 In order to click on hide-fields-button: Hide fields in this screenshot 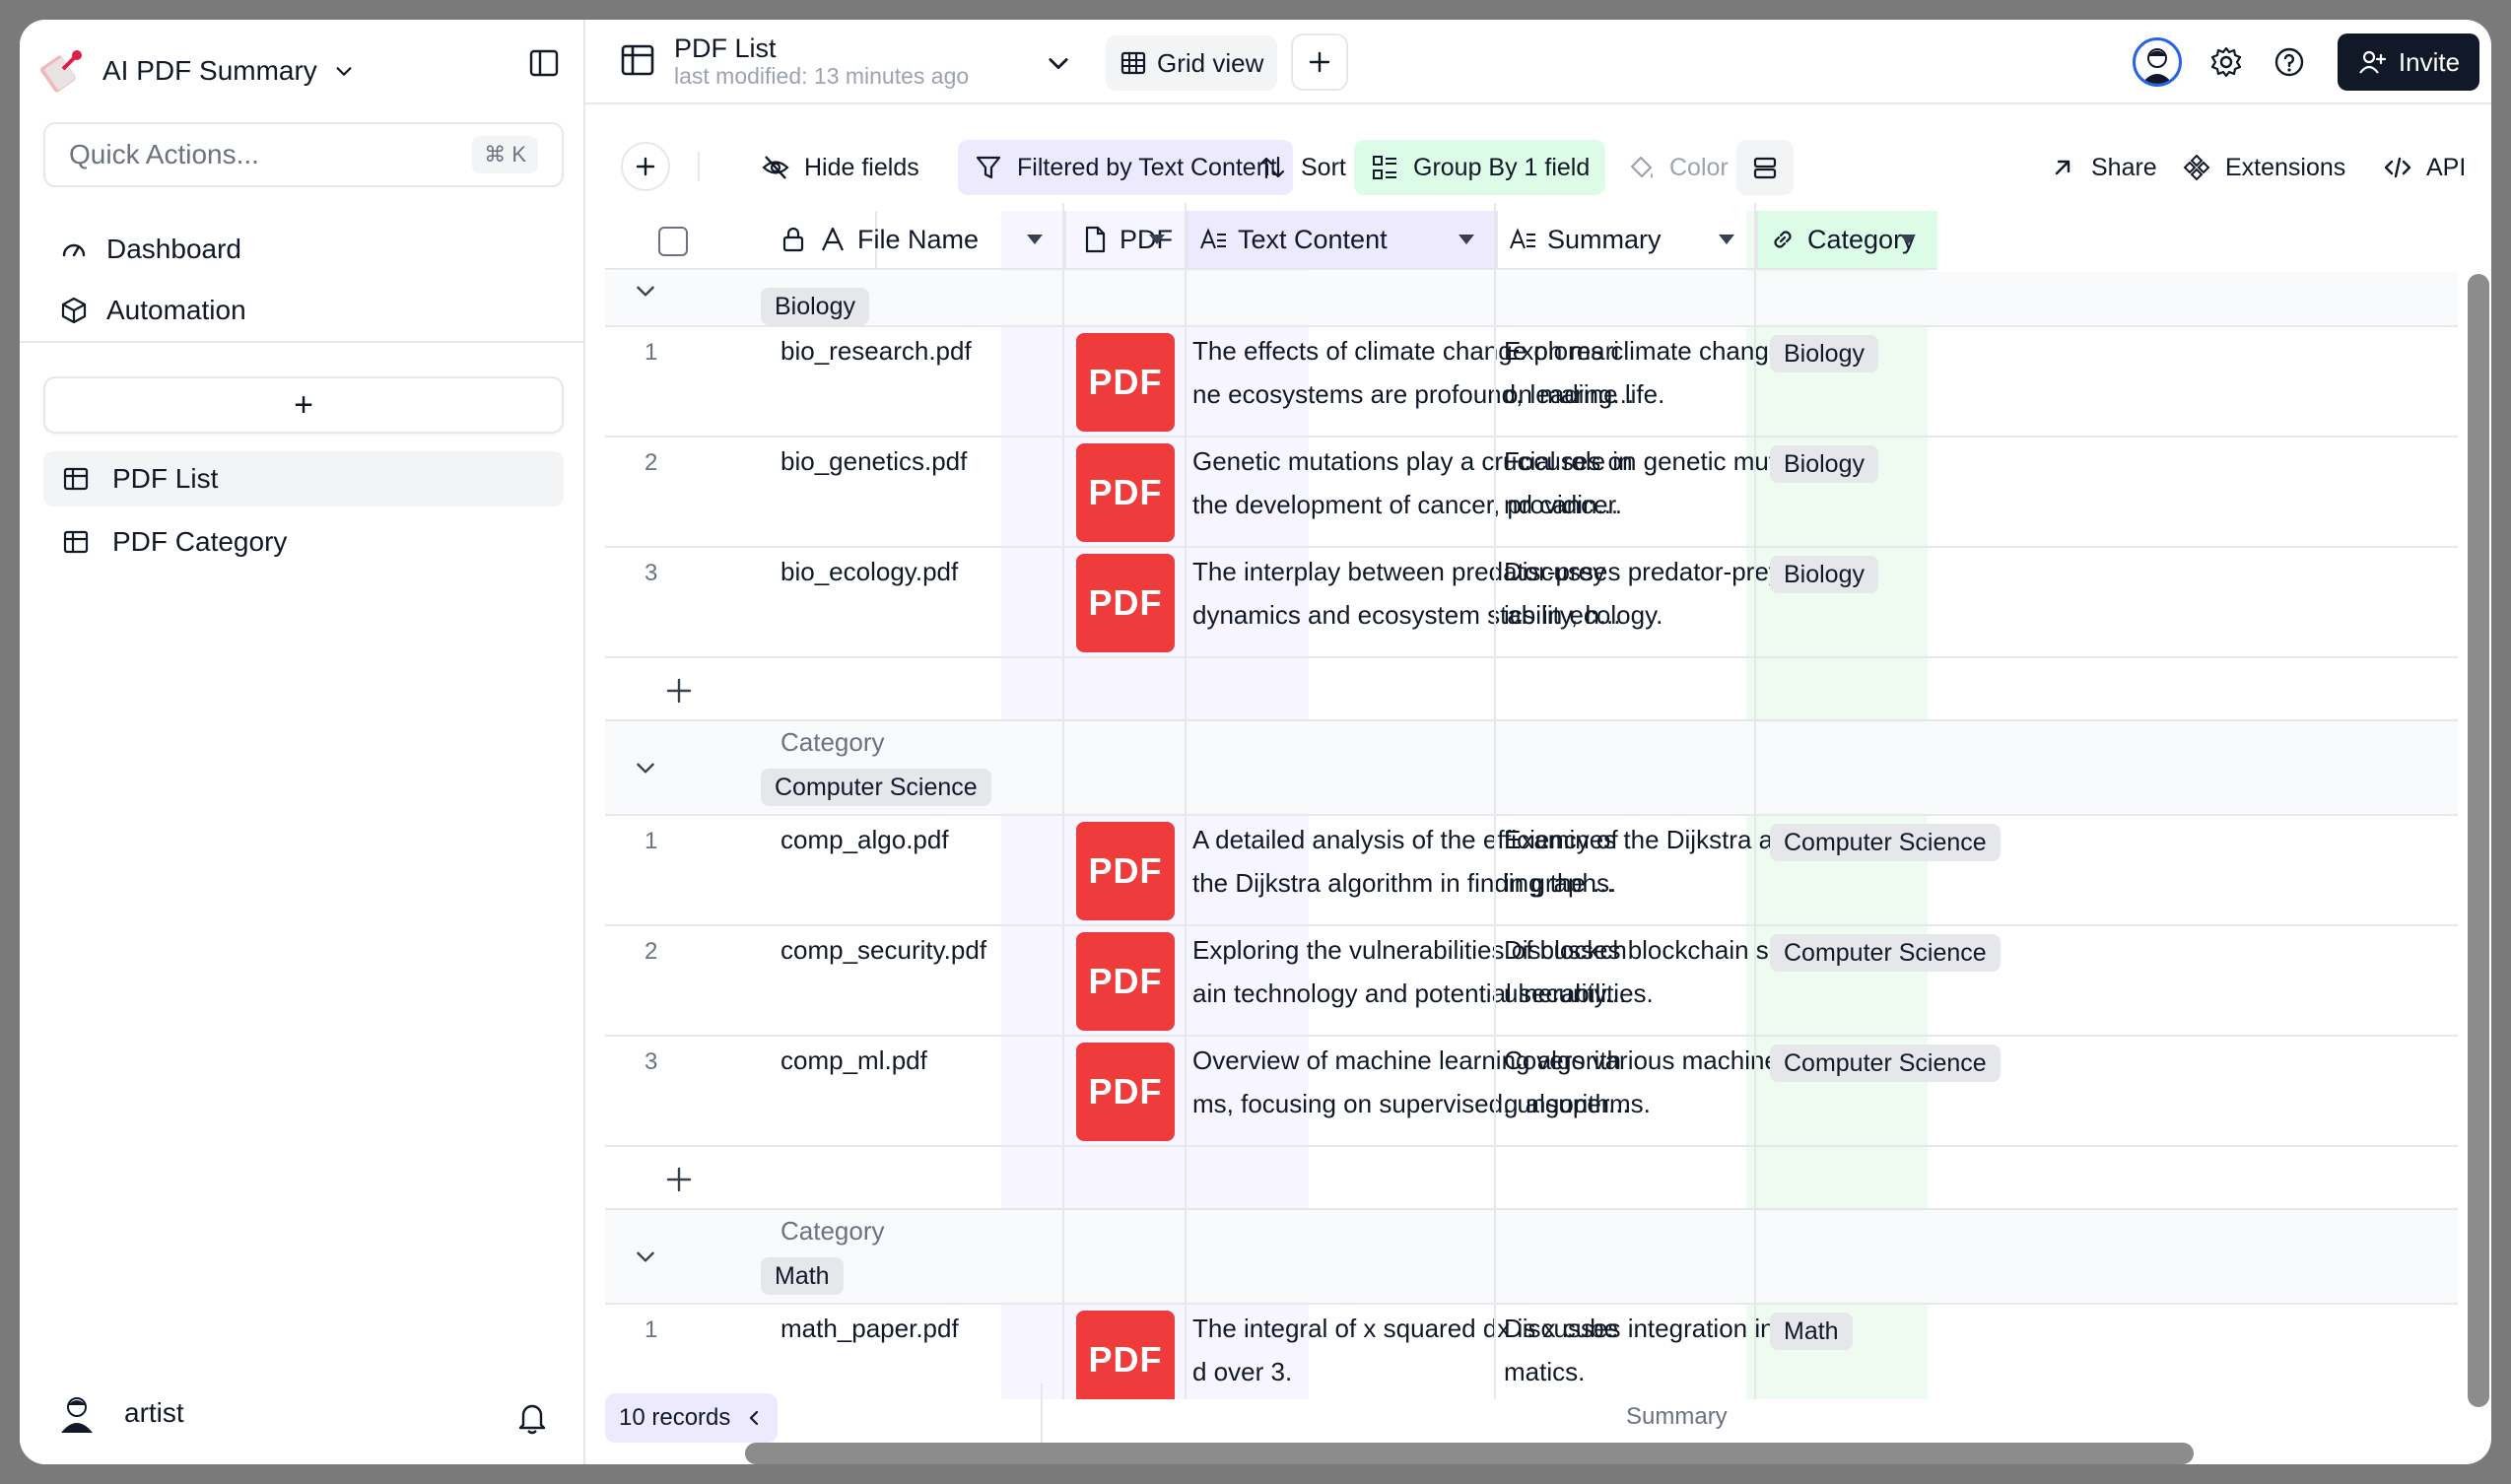, I will do `click(840, 167)`.